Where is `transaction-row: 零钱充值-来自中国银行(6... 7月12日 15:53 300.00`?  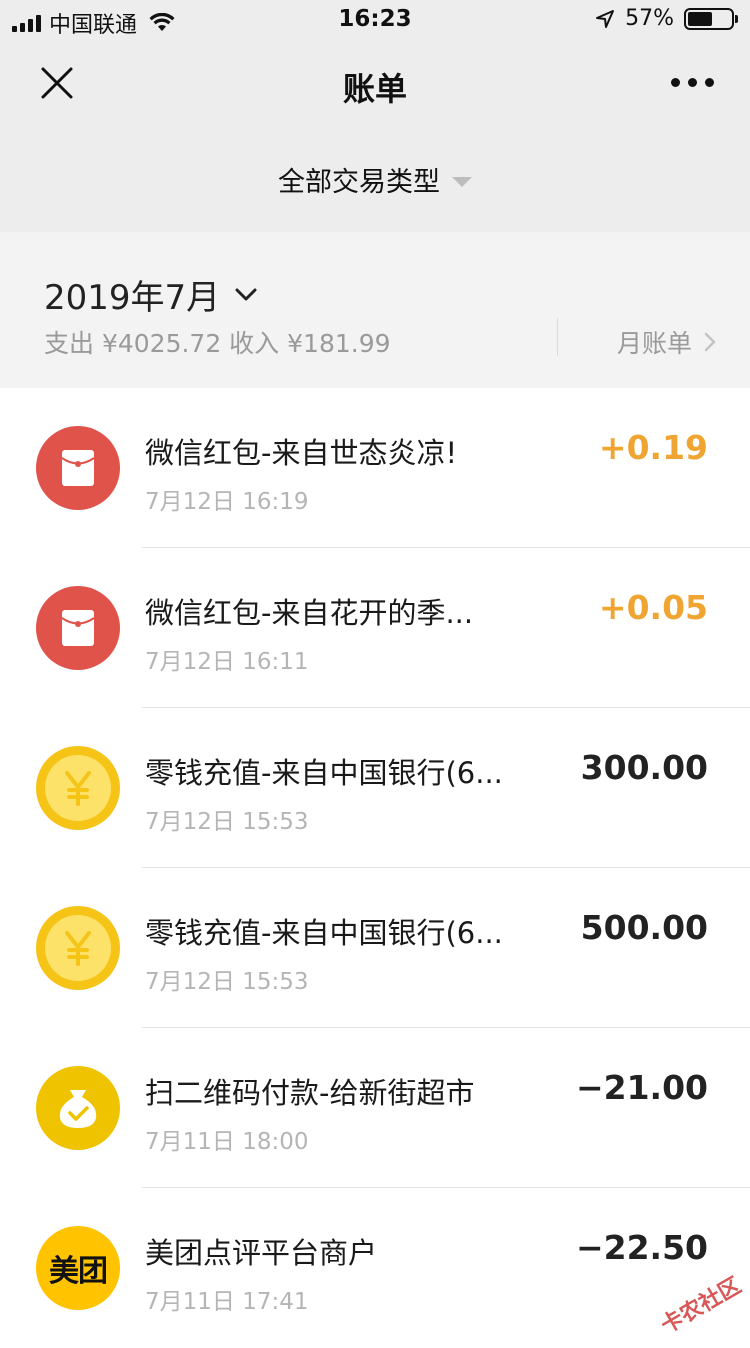
transaction-row: 零钱充值-来自中国银行(6... 7月12日 15:53 300.00 is located at coordinates (375, 788).